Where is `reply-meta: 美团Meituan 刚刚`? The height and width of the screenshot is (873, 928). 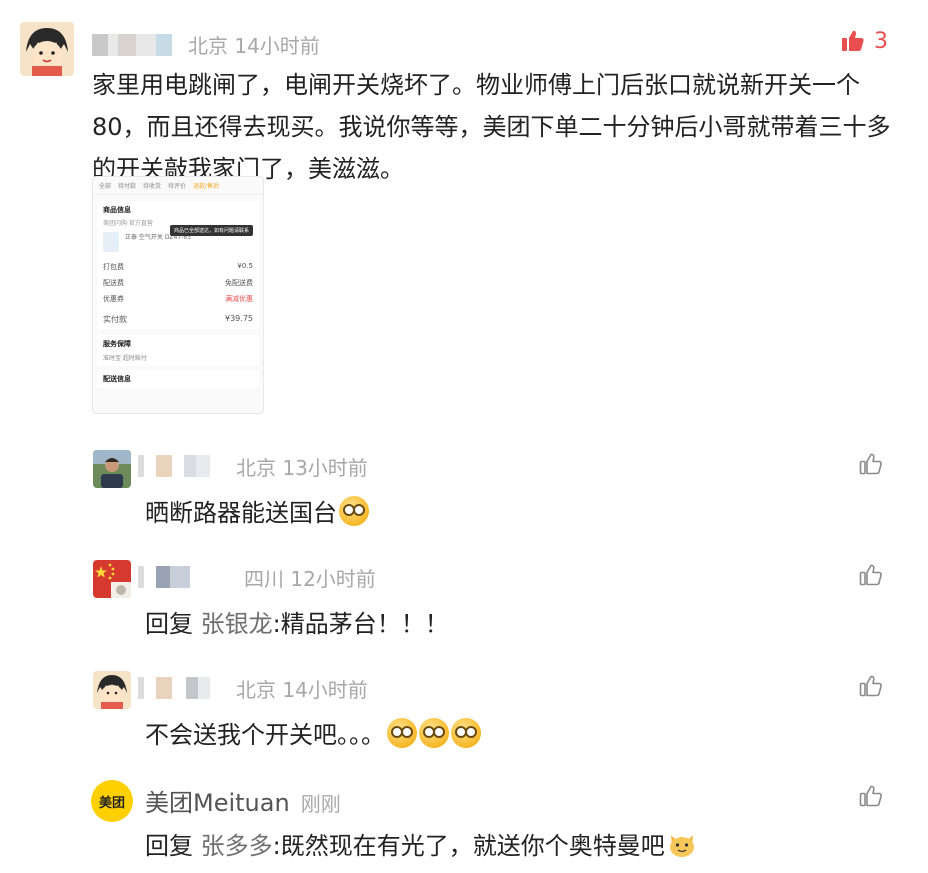 reply-meta: 美团Meituan 刚刚 is located at coordinates (243, 800).